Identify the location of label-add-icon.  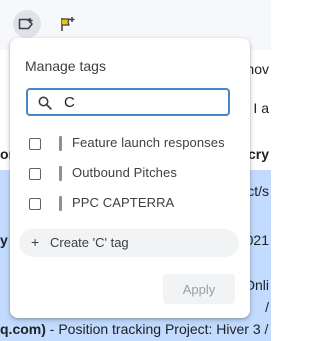
(27, 24).